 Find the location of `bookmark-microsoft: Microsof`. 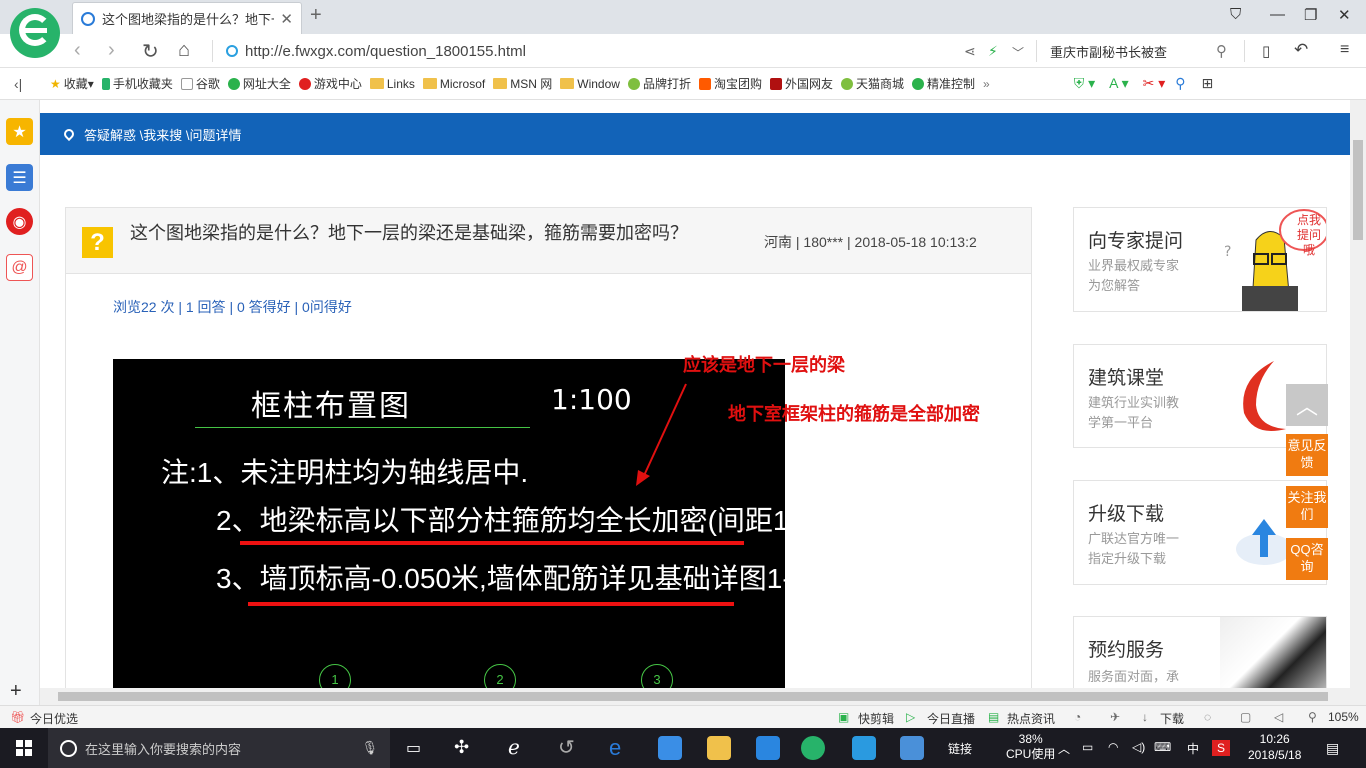

bookmark-microsoft: Microsof is located at coordinates (453, 84).